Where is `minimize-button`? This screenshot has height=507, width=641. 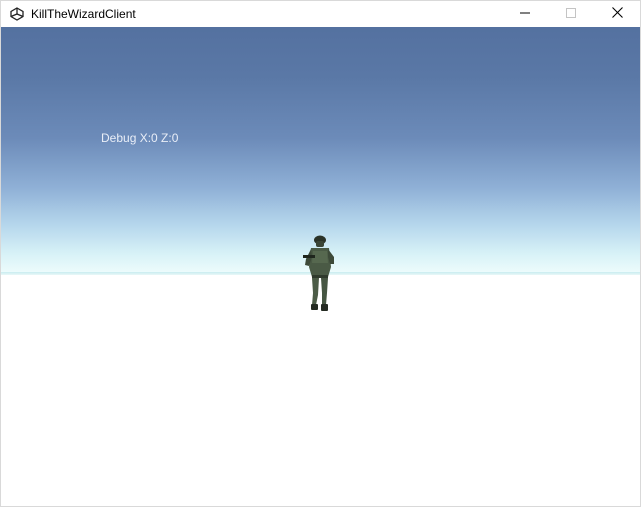 minimize-button is located at coordinates (525, 14).